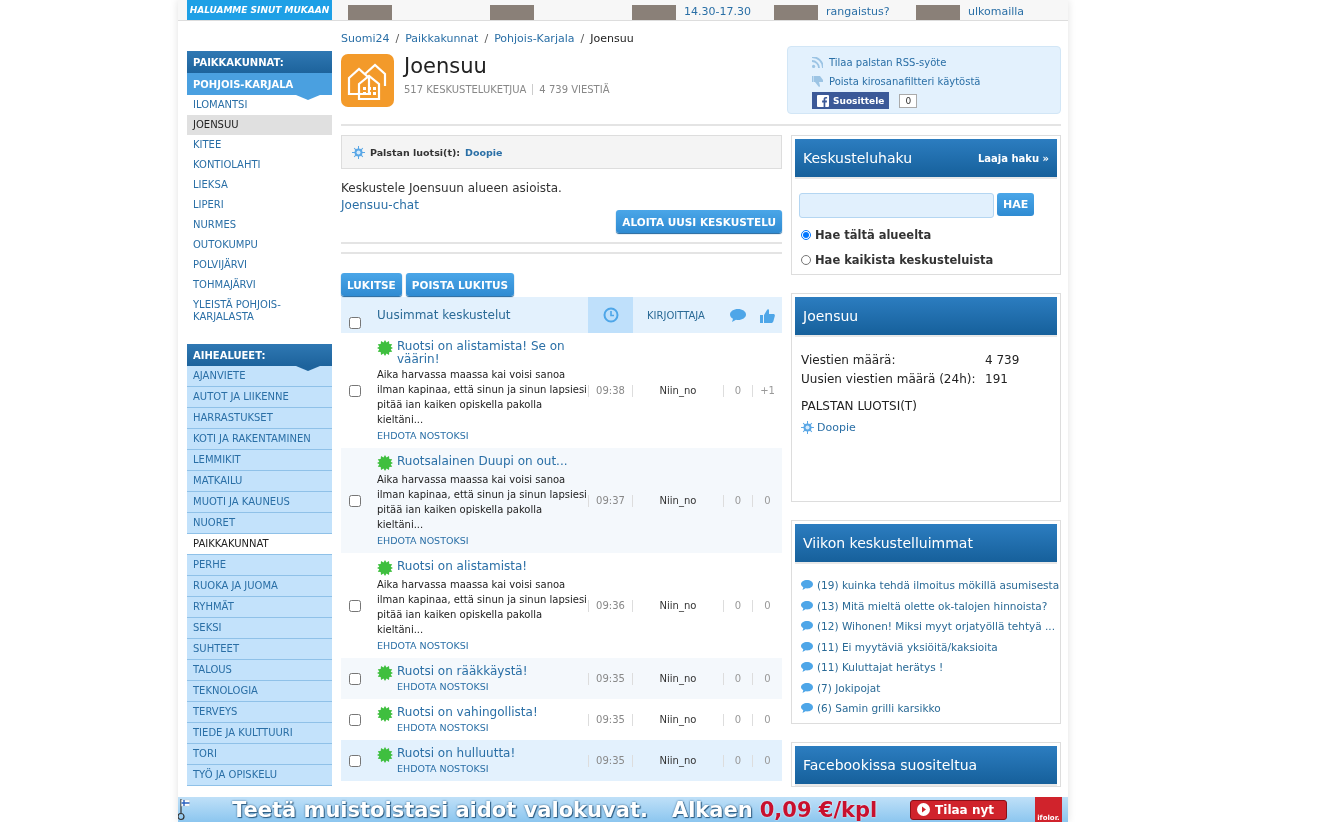 The image size is (1338, 822). What do you see at coordinates (561, 760) in the screenshot?
I see `thread-row: Ruotsi on hulluutta! EHDOTA NOSTOKSI 09:35 Niin_no 0 0` at bounding box center [561, 760].